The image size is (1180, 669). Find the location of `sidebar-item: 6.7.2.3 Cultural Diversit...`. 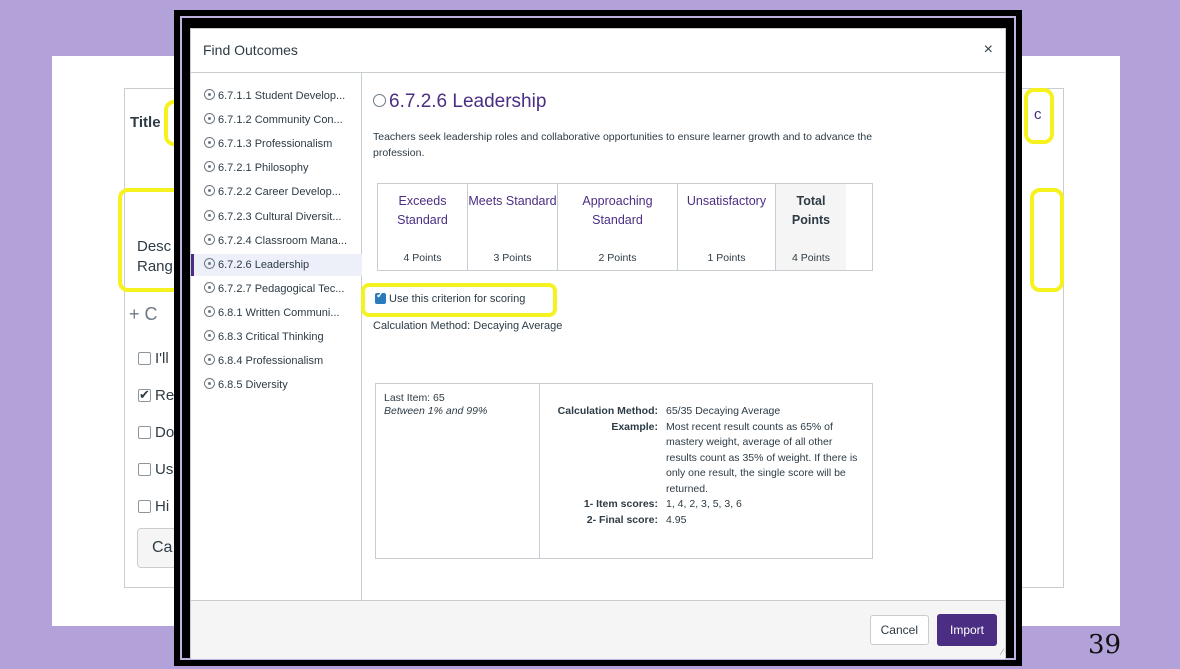

sidebar-item: 6.7.2.3 Cultural Diversit... is located at coordinates (276, 217).